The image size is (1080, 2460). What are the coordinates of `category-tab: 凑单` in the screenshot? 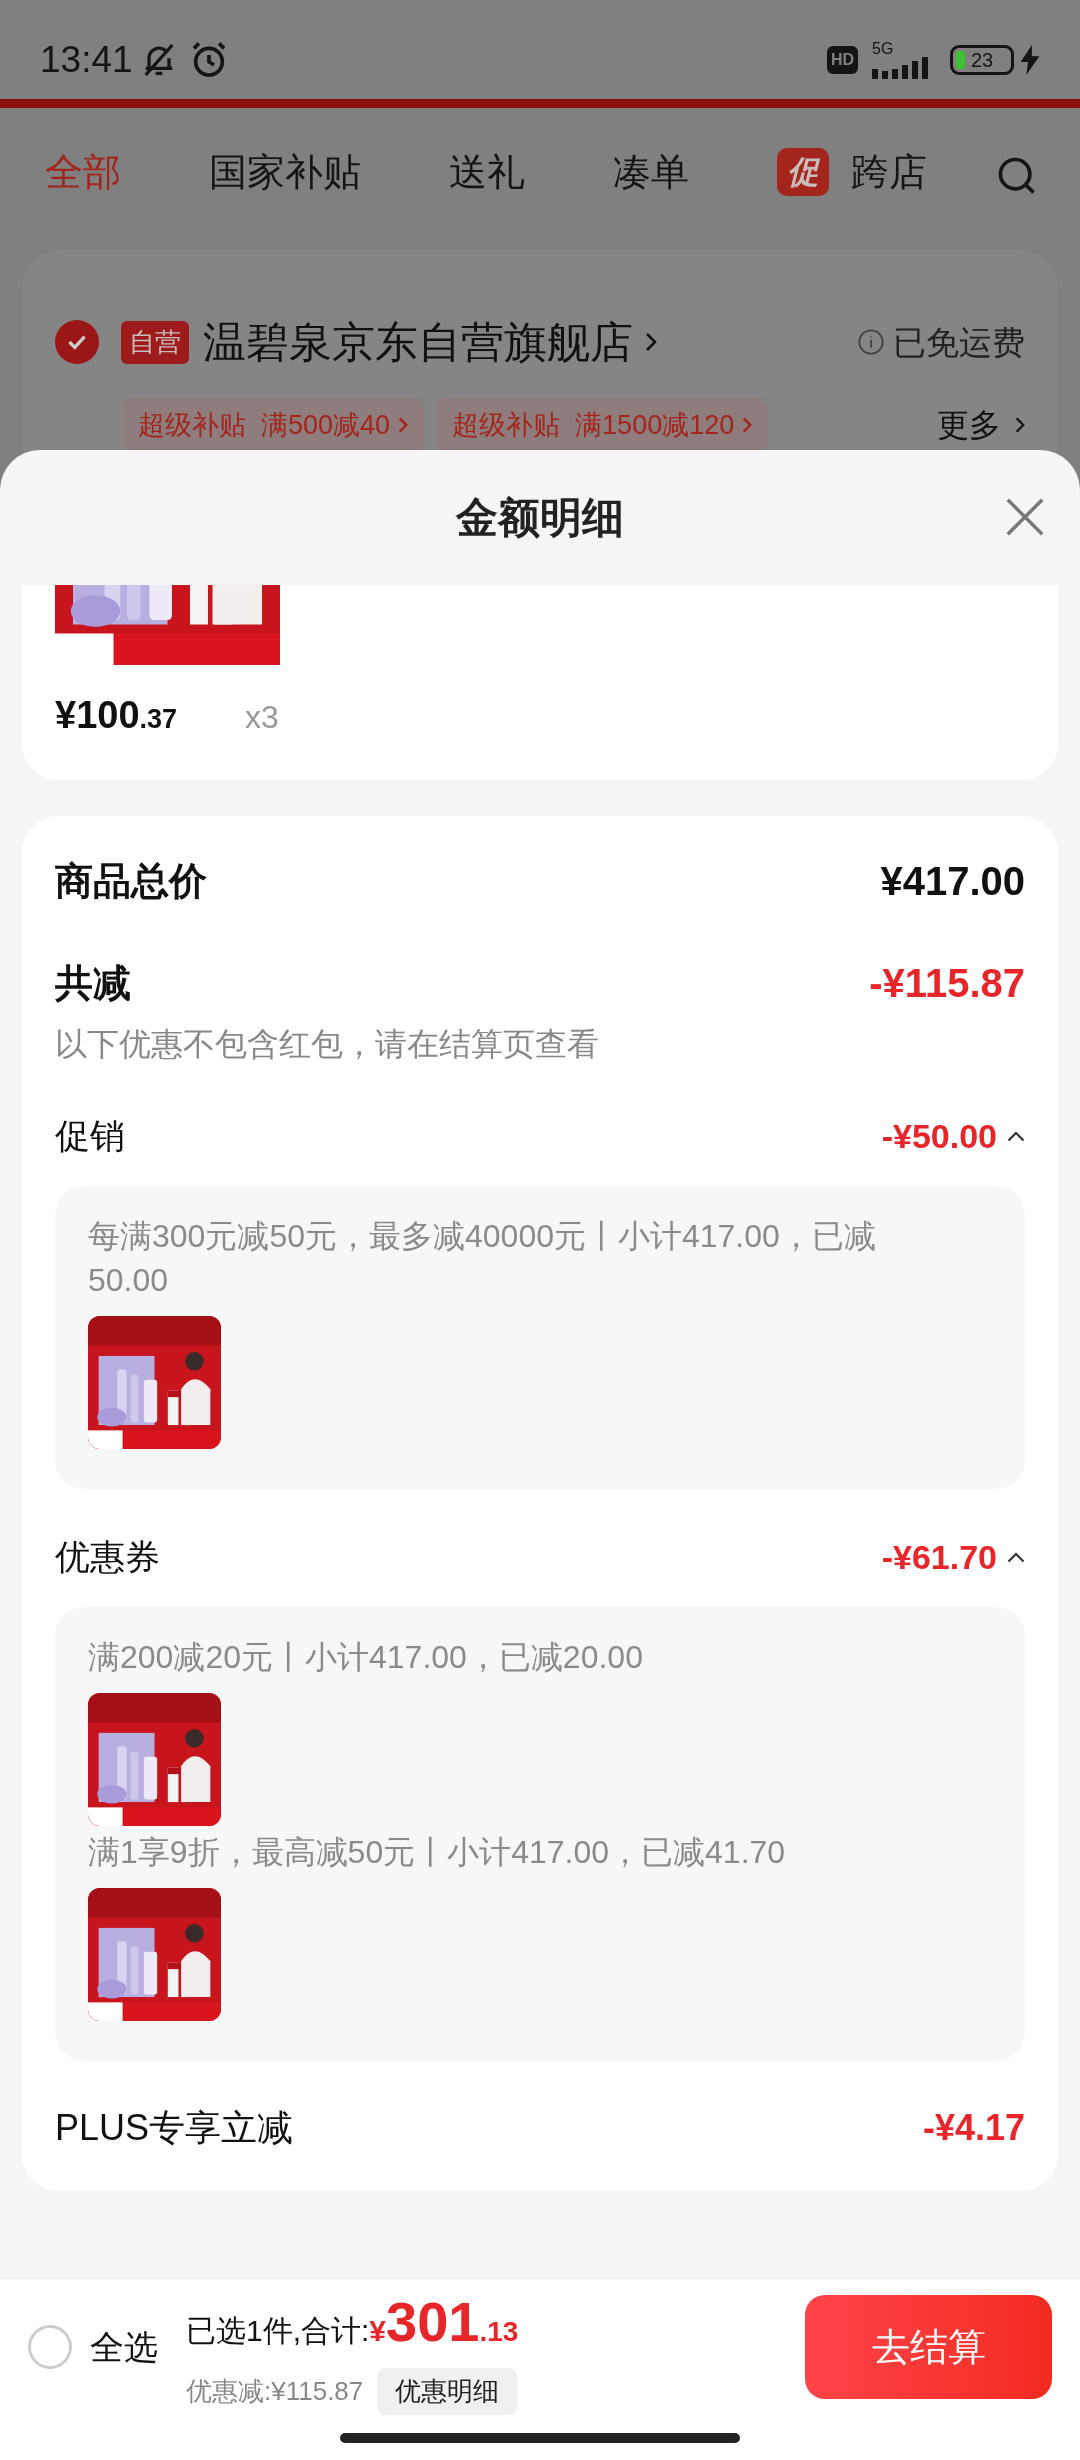 It's located at (651, 172).